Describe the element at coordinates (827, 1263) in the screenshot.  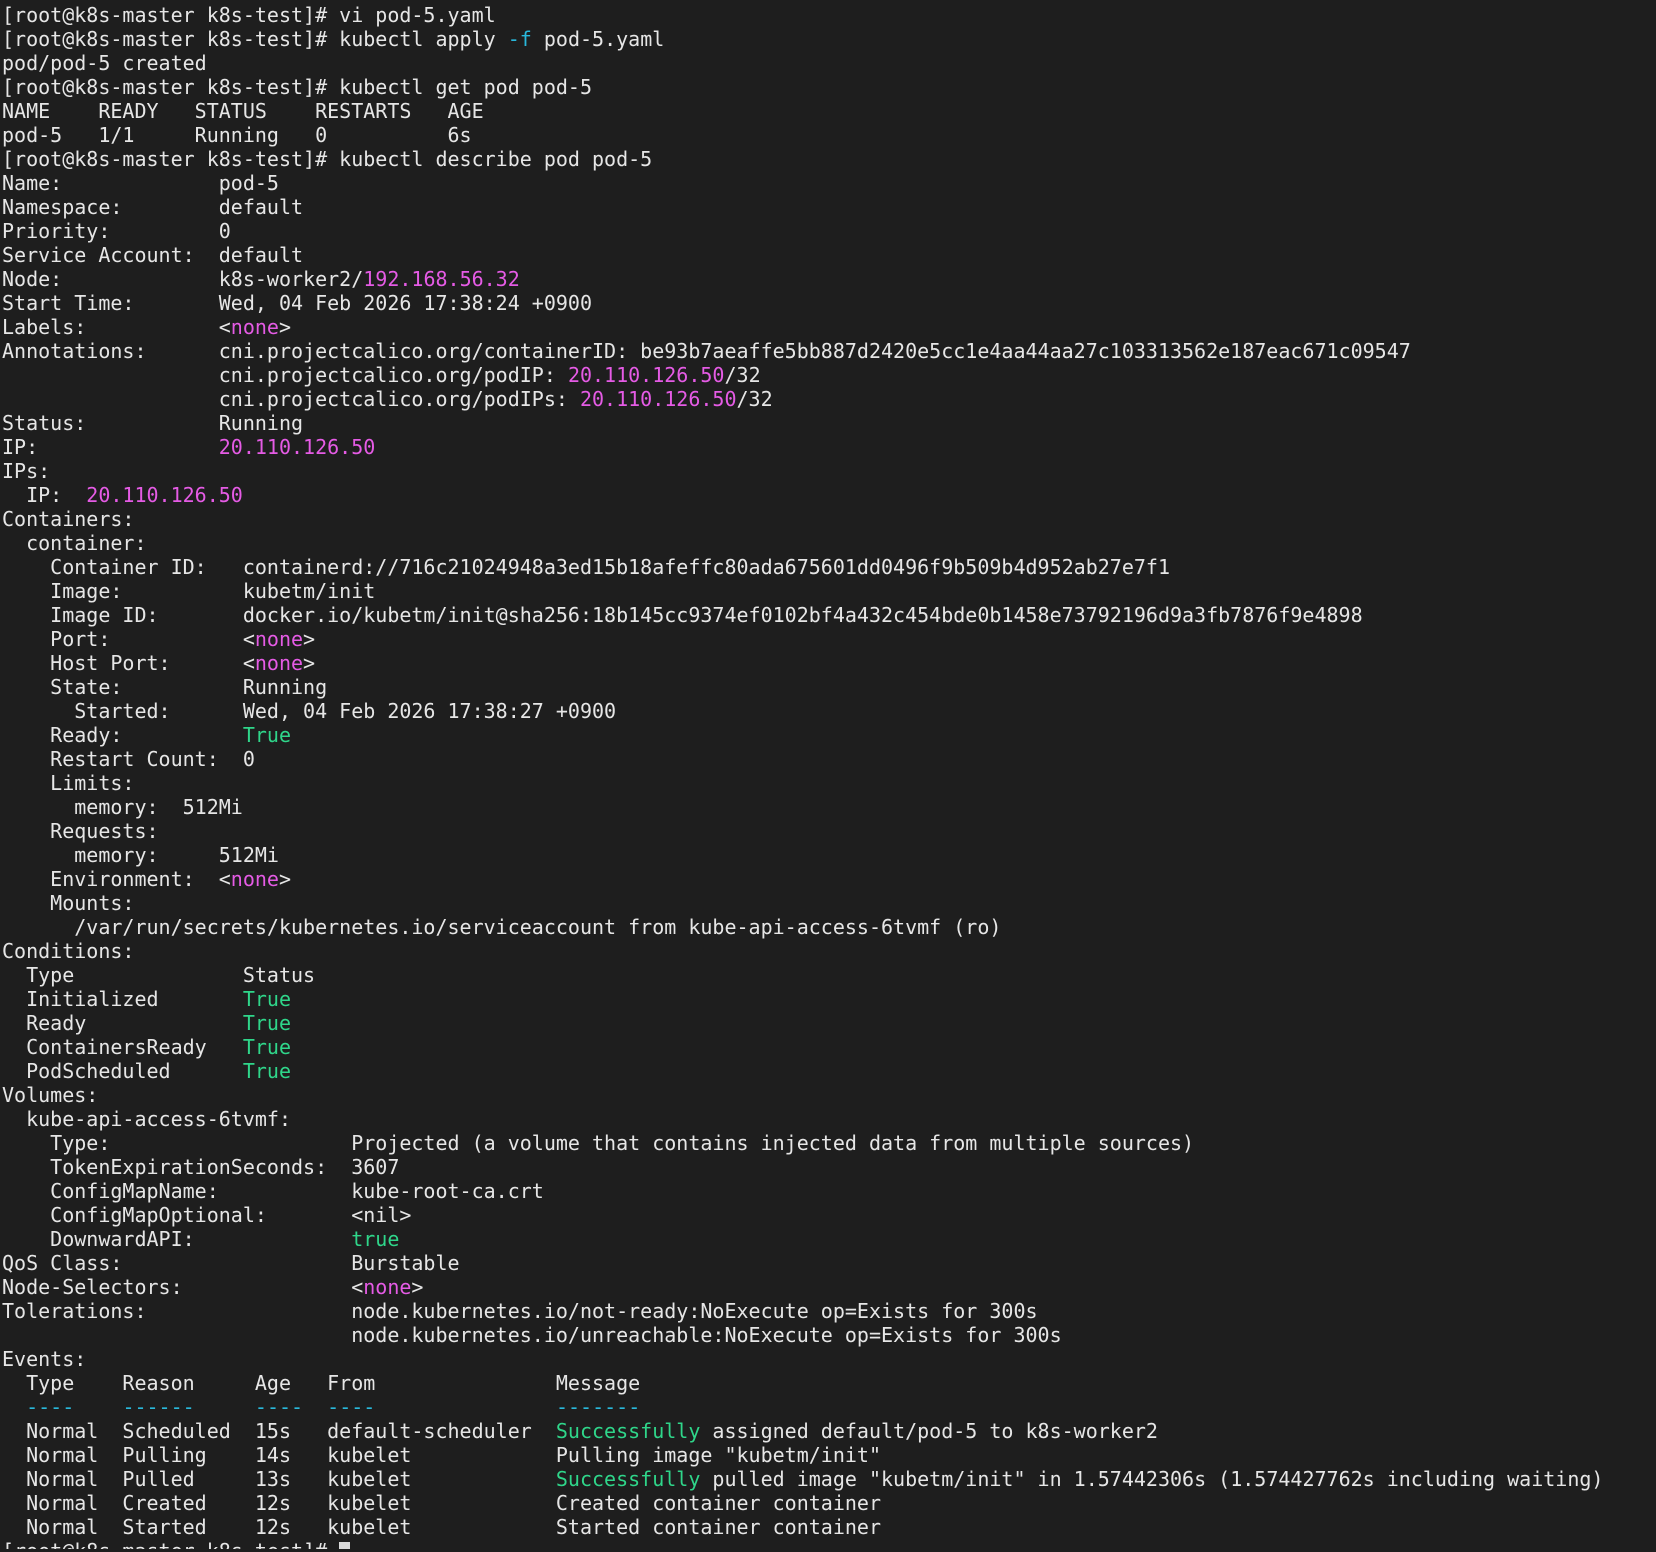
I see `terminal-line: QoS Class: Burstable` at that location.